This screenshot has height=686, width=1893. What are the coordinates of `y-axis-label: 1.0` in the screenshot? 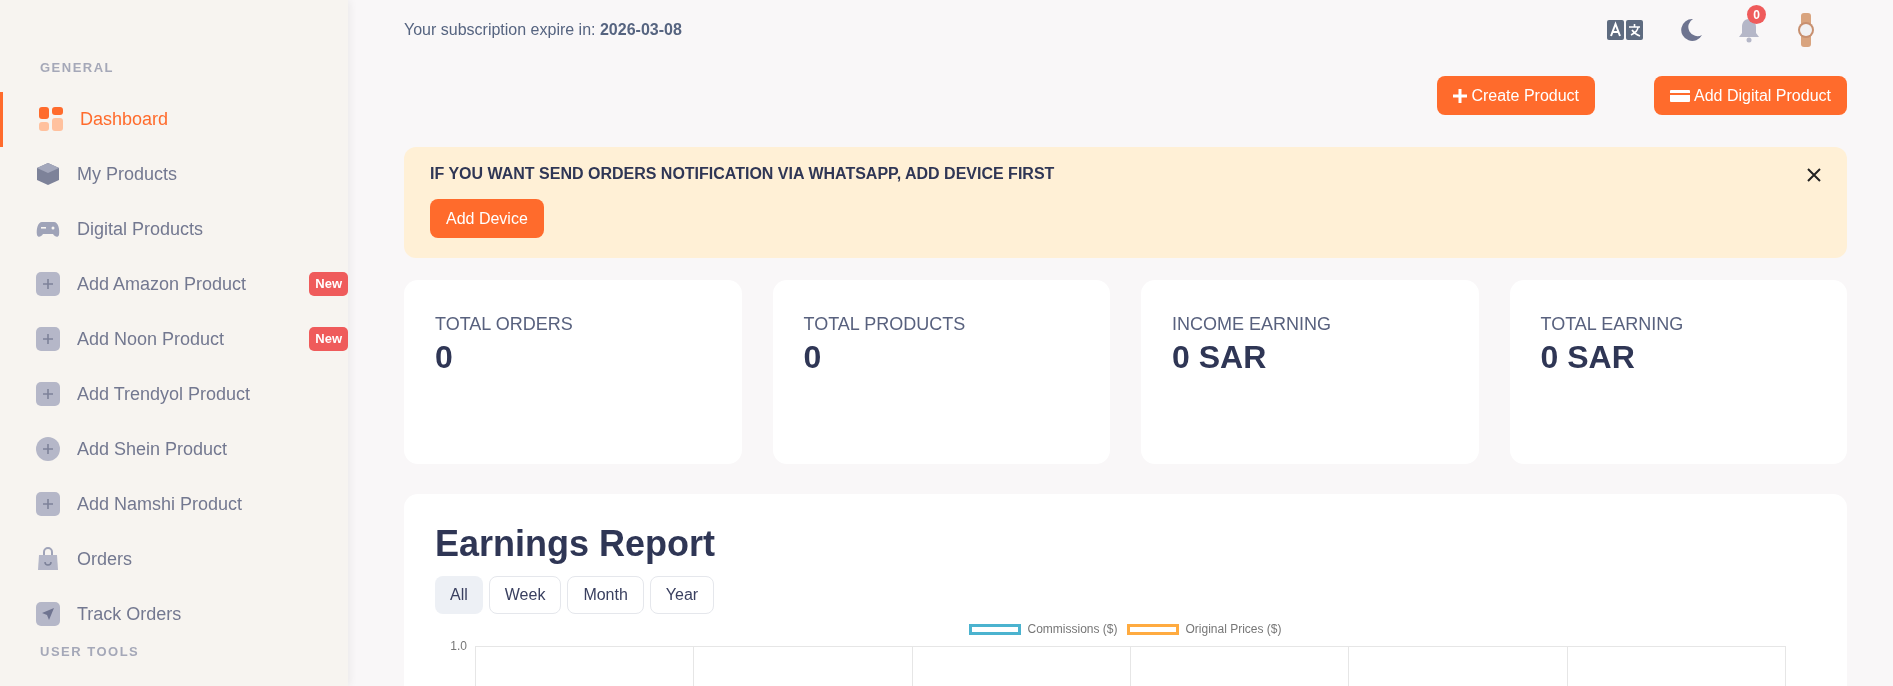 It's located at (458, 646).